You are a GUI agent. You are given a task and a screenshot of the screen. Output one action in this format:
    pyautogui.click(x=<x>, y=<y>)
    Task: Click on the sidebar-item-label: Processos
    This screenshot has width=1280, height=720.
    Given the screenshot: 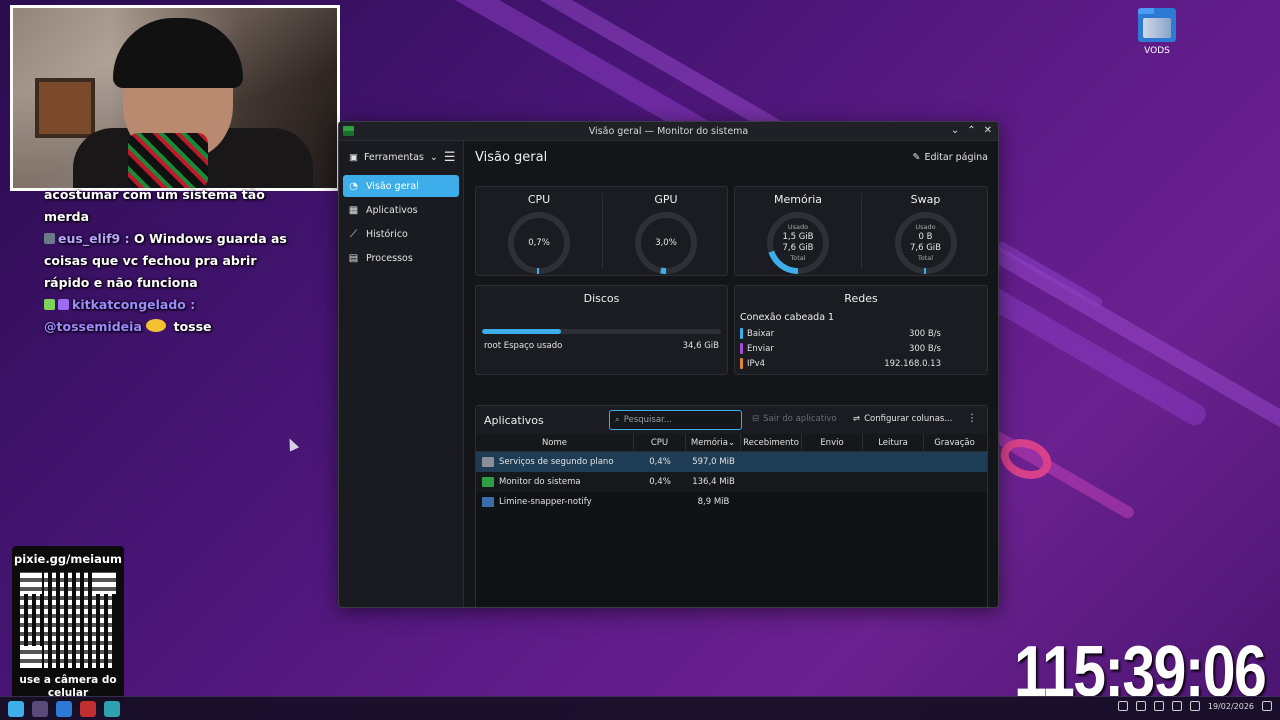 What is the action you would take?
    pyautogui.click(x=389, y=258)
    